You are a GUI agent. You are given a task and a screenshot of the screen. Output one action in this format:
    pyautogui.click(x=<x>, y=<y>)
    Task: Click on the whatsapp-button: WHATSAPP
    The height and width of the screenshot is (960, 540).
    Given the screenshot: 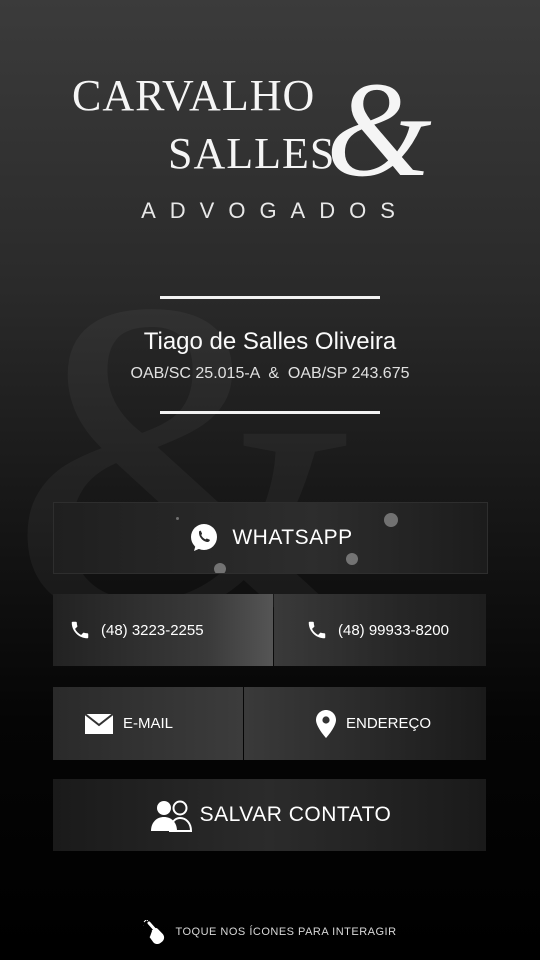 What is the action you would take?
    pyautogui.click(x=270, y=538)
    